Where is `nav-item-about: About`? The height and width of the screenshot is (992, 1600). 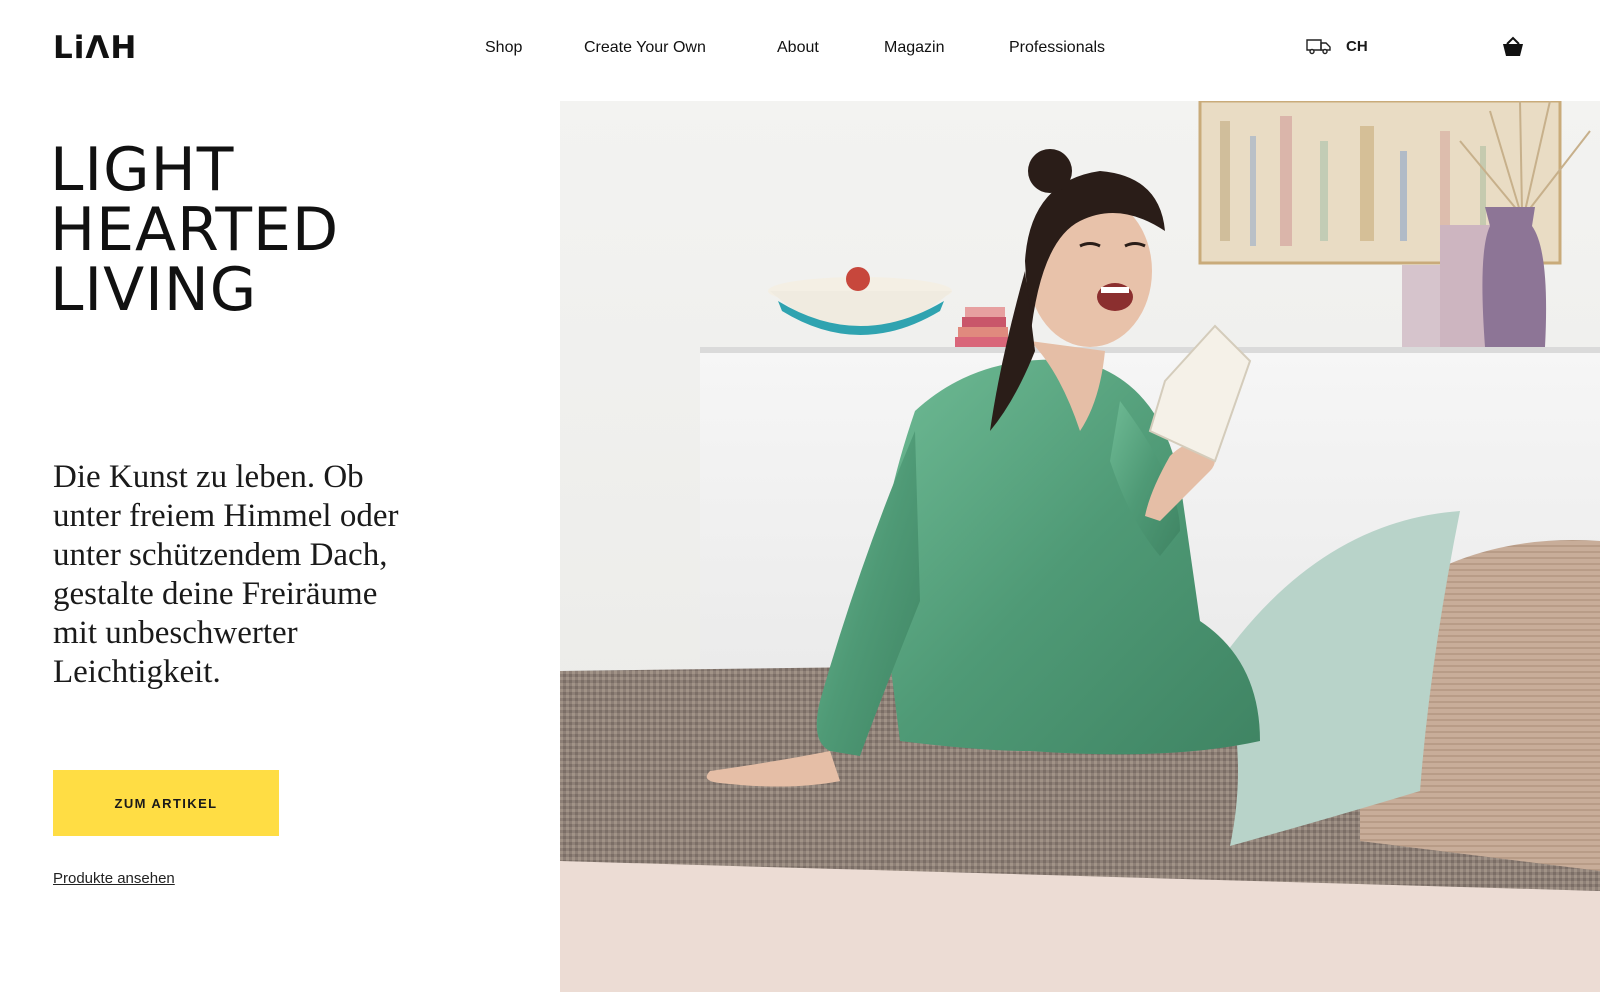 nav-item-about: About is located at coordinates (798, 48).